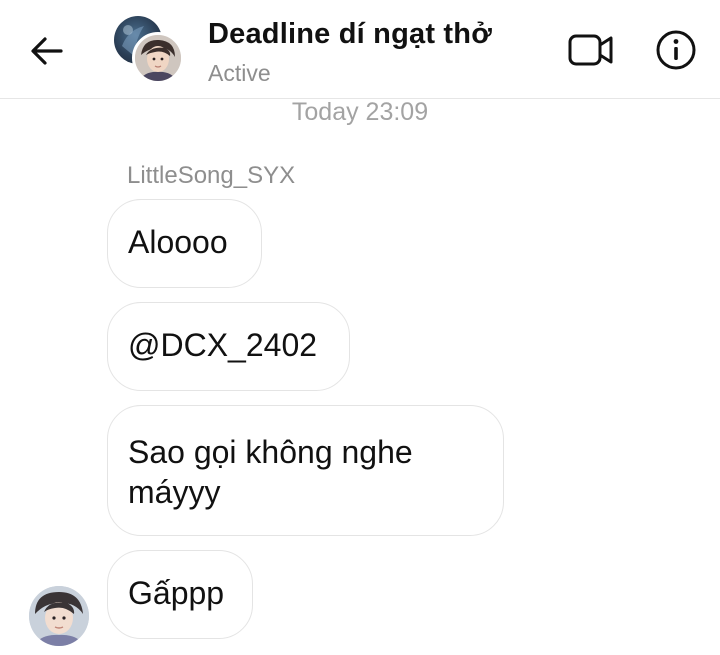 Image resolution: width=720 pixels, height=655 pixels. Describe the element at coordinates (59, 616) in the screenshot. I see `sender-avatar` at that location.